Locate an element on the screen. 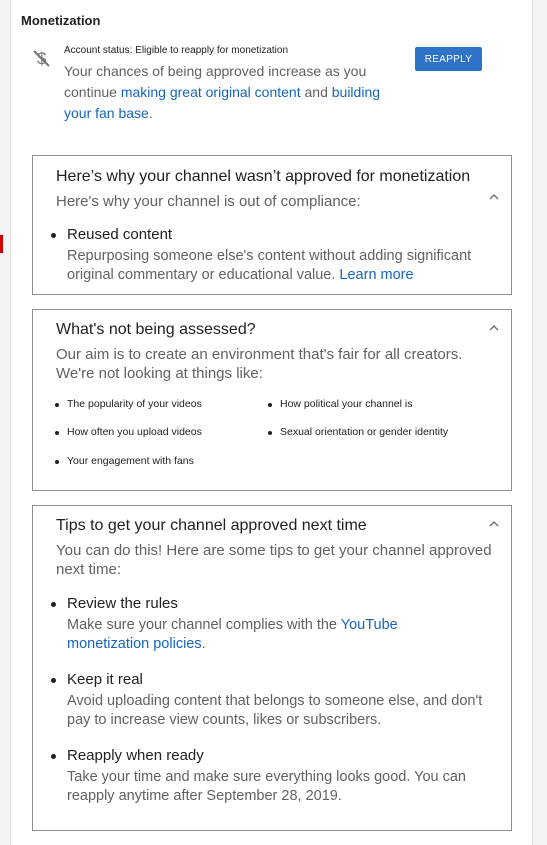  tip-text: Make sure your channel complies with the is located at coordinates (204, 625).